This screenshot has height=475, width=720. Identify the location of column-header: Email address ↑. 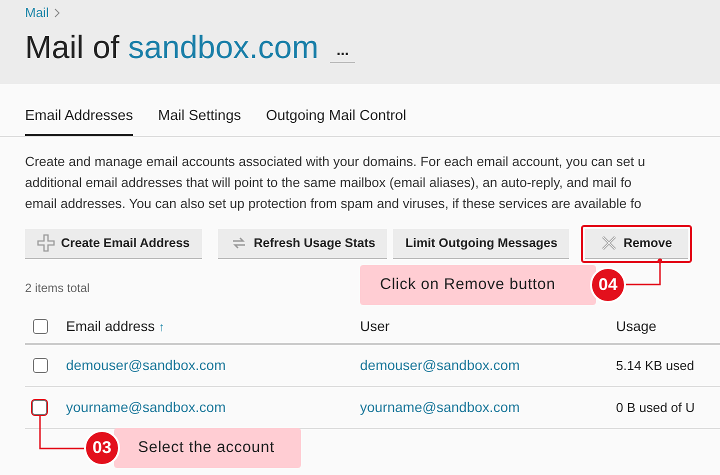
(213, 327).